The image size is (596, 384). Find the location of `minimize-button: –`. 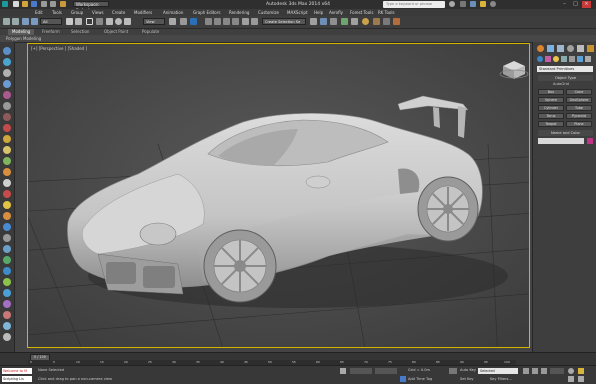

minimize-button: – is located at coordinates (564, 4).